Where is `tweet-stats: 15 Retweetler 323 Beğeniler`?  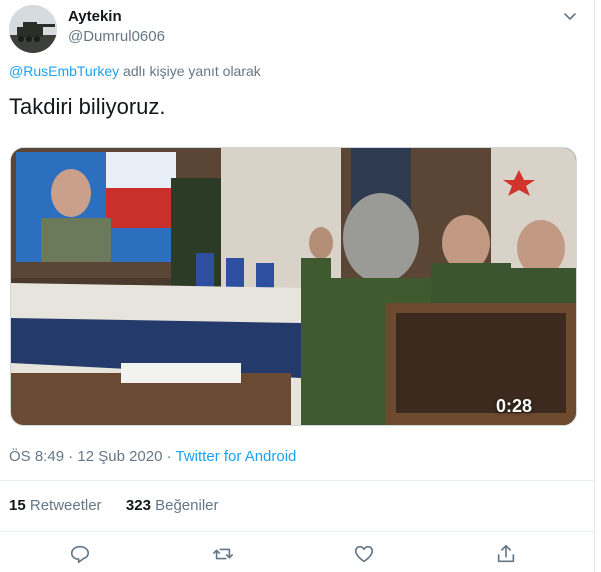
tweet-stats: 15 Retweetler 323 Beğeniler is located at coordinates (114, 505).